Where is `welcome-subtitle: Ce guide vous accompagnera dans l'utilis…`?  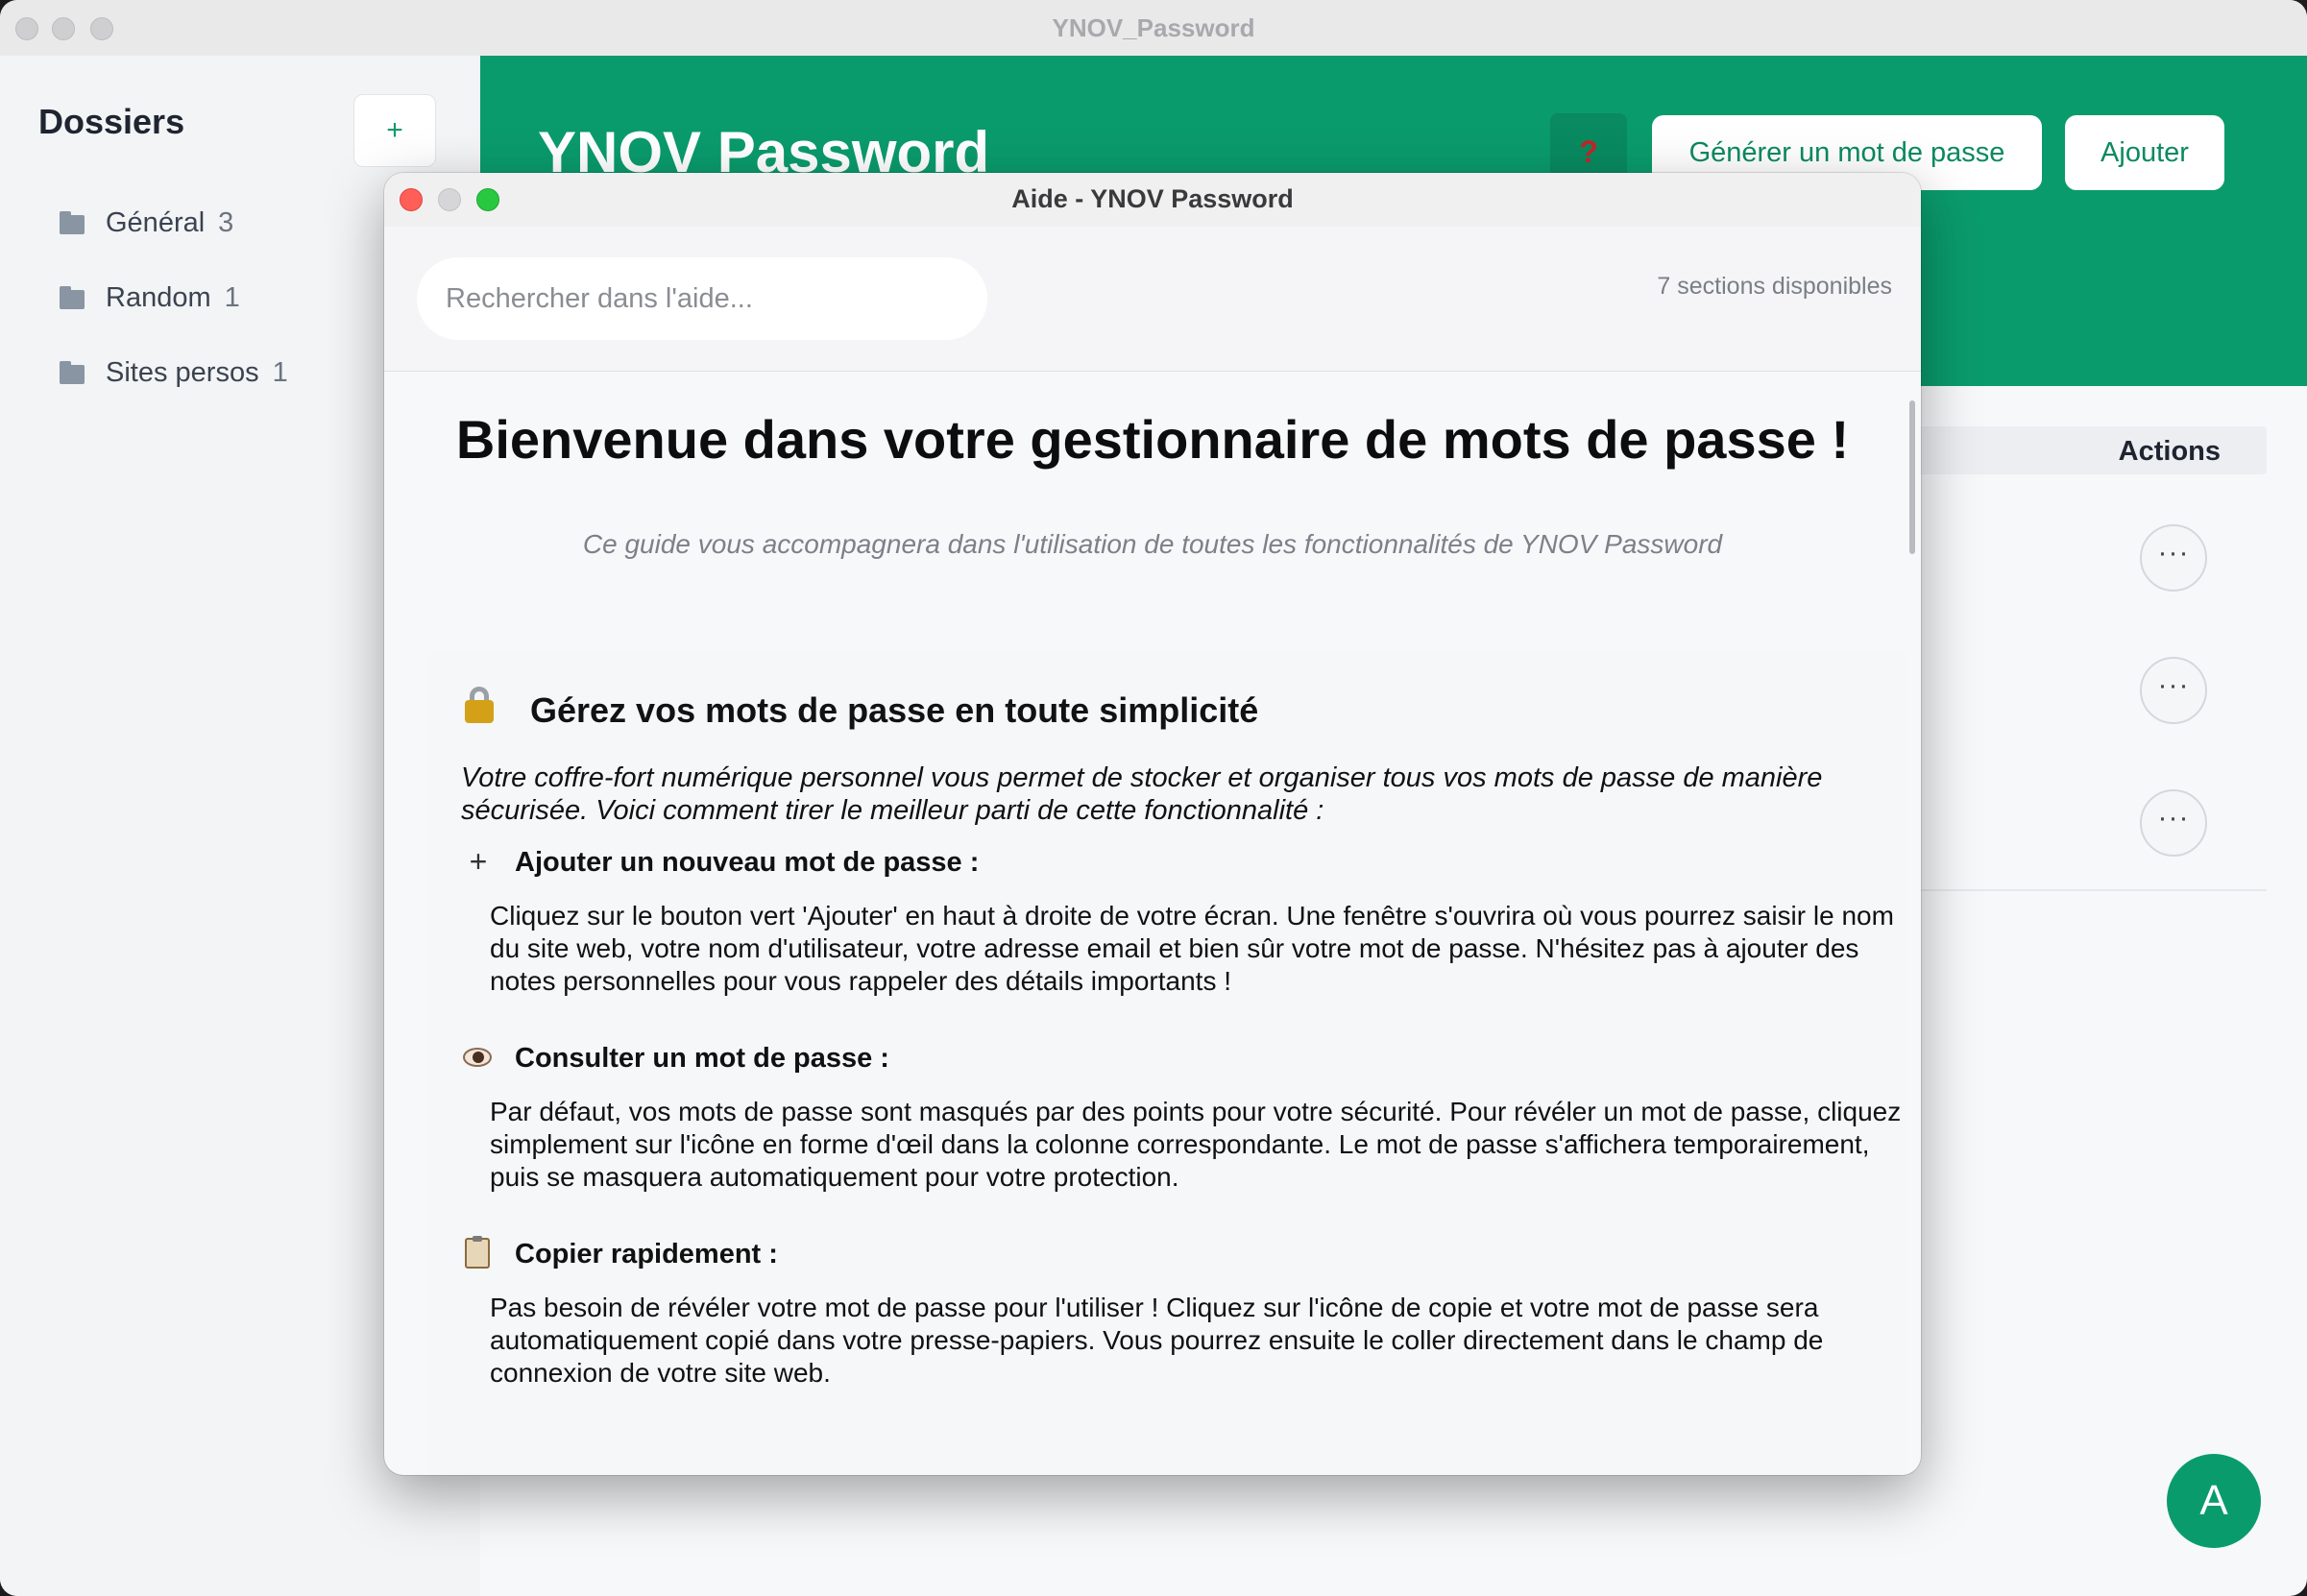
welcome-subtitle: Ce guide vous accompagnera dans l'utilis… is located at coordinates (1152, 544).